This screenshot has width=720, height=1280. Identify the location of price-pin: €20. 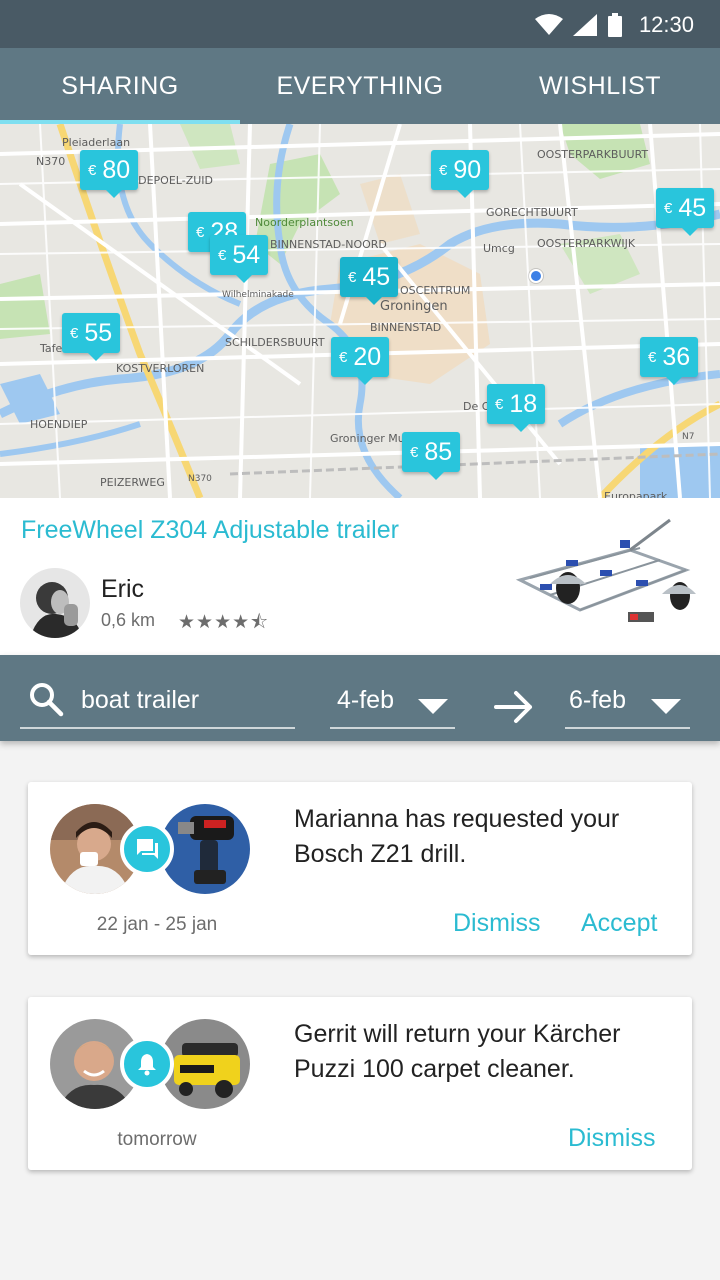
(360, 361).